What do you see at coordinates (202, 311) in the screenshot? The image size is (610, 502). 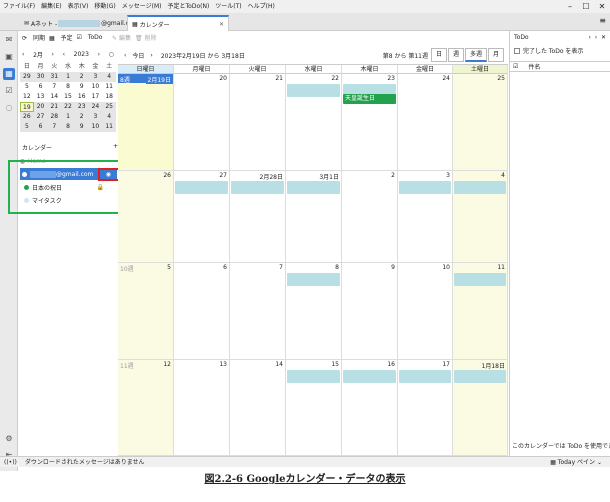 I see `day-cell: 6` at bounding box center [202, 311].